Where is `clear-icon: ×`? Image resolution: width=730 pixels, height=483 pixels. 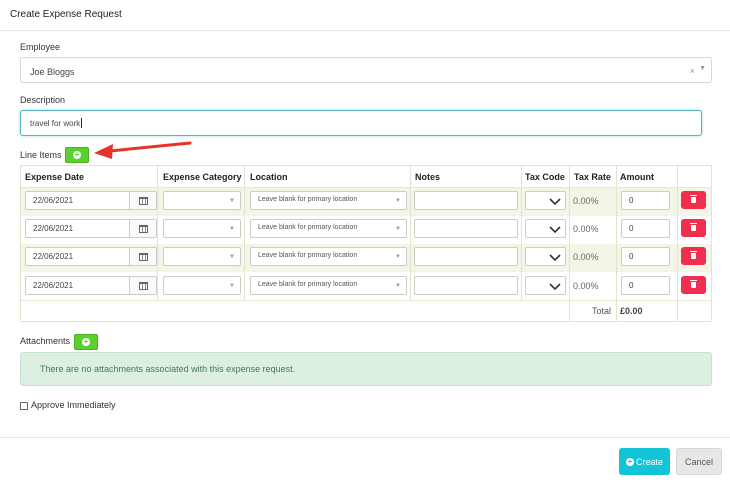
clear-icon: × is located at coordinates (692, 71).